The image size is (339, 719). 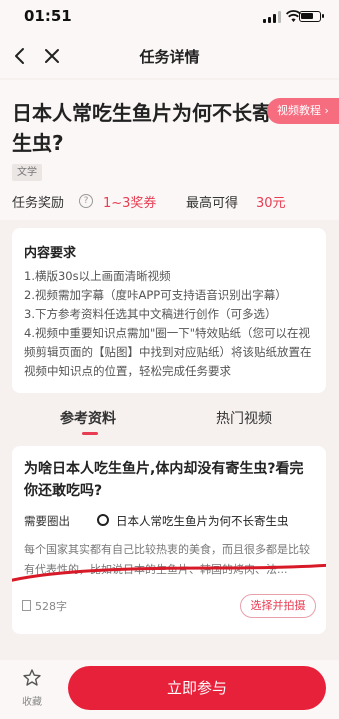 What do you see at coordinates (169, 422) in the screenshot?
I see `content-tabs: 参考资料 热门视频` at bounding box center [169, 422].